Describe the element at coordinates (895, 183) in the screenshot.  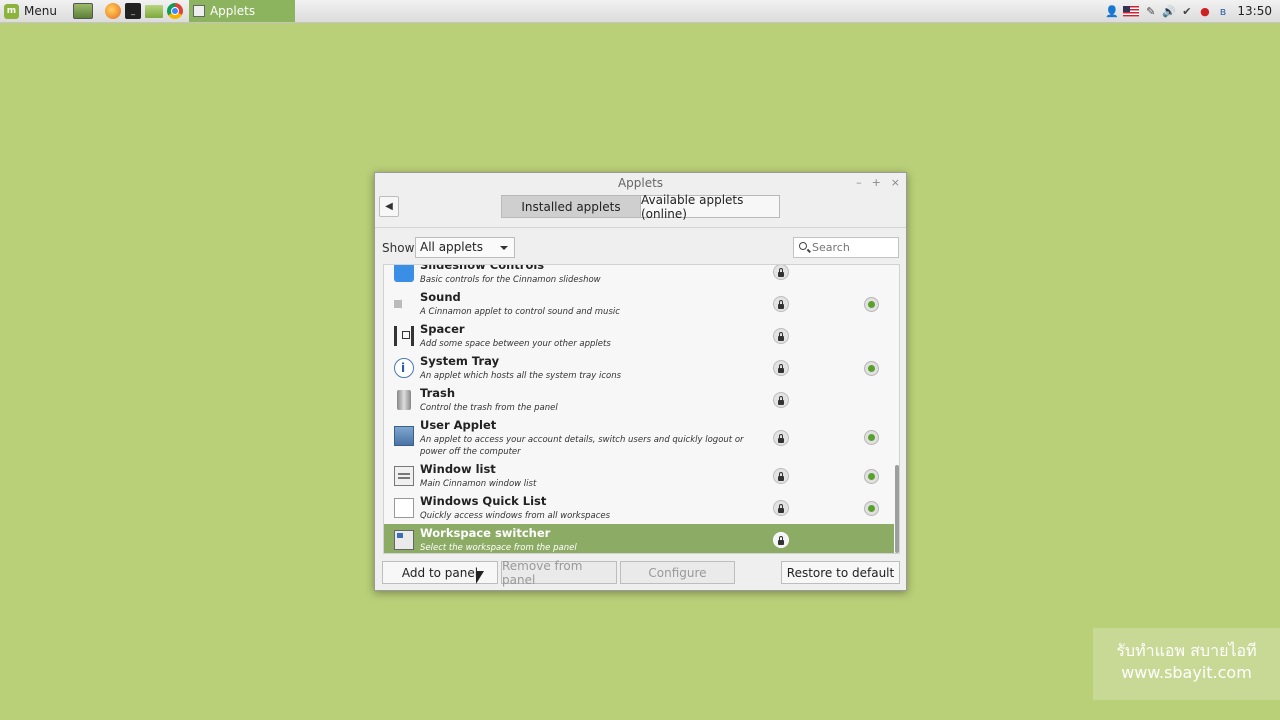
I see `close-button: ×` at that location.